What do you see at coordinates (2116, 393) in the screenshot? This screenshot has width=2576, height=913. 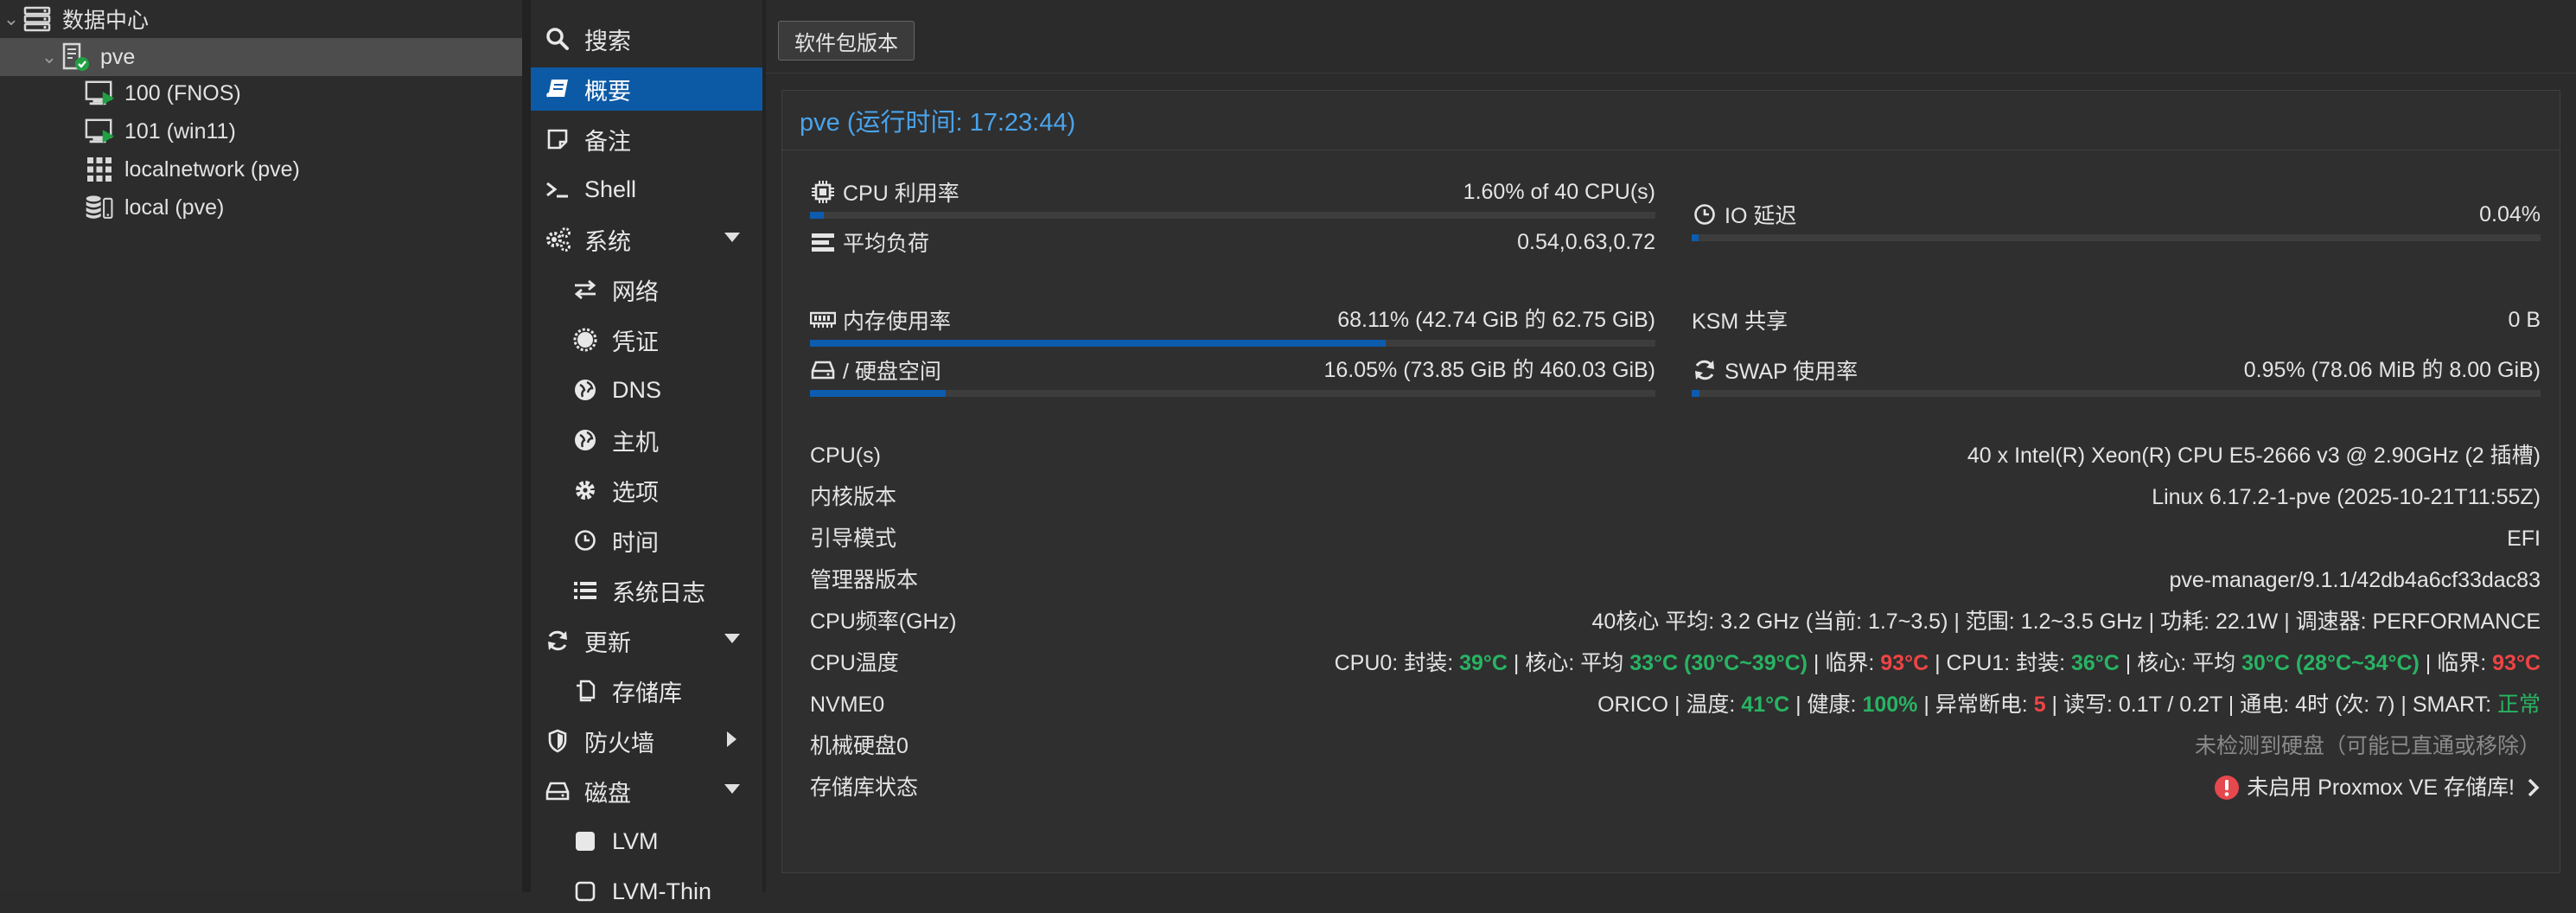 I see `swap-usage-bar` at bounding box center [2116, 393].